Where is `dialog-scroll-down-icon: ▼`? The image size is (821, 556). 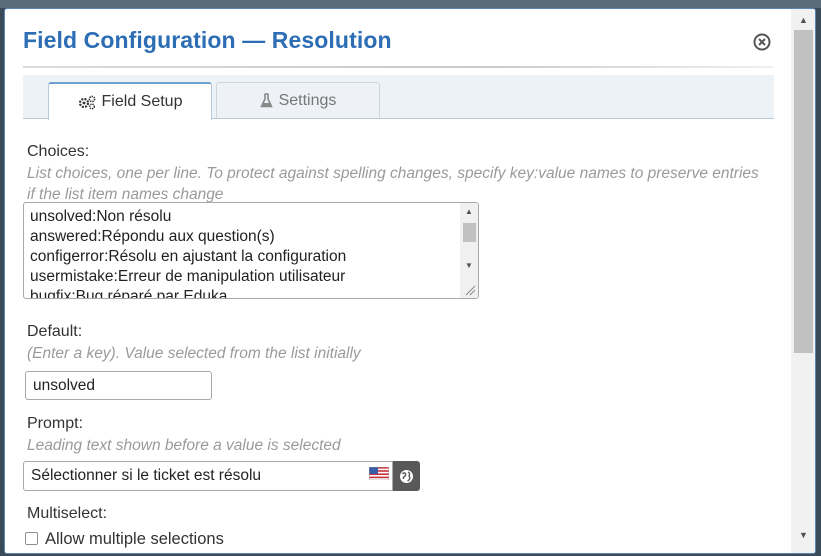 dialog-scroll-down-icon: ▼ is located at coordinates (803, 535).